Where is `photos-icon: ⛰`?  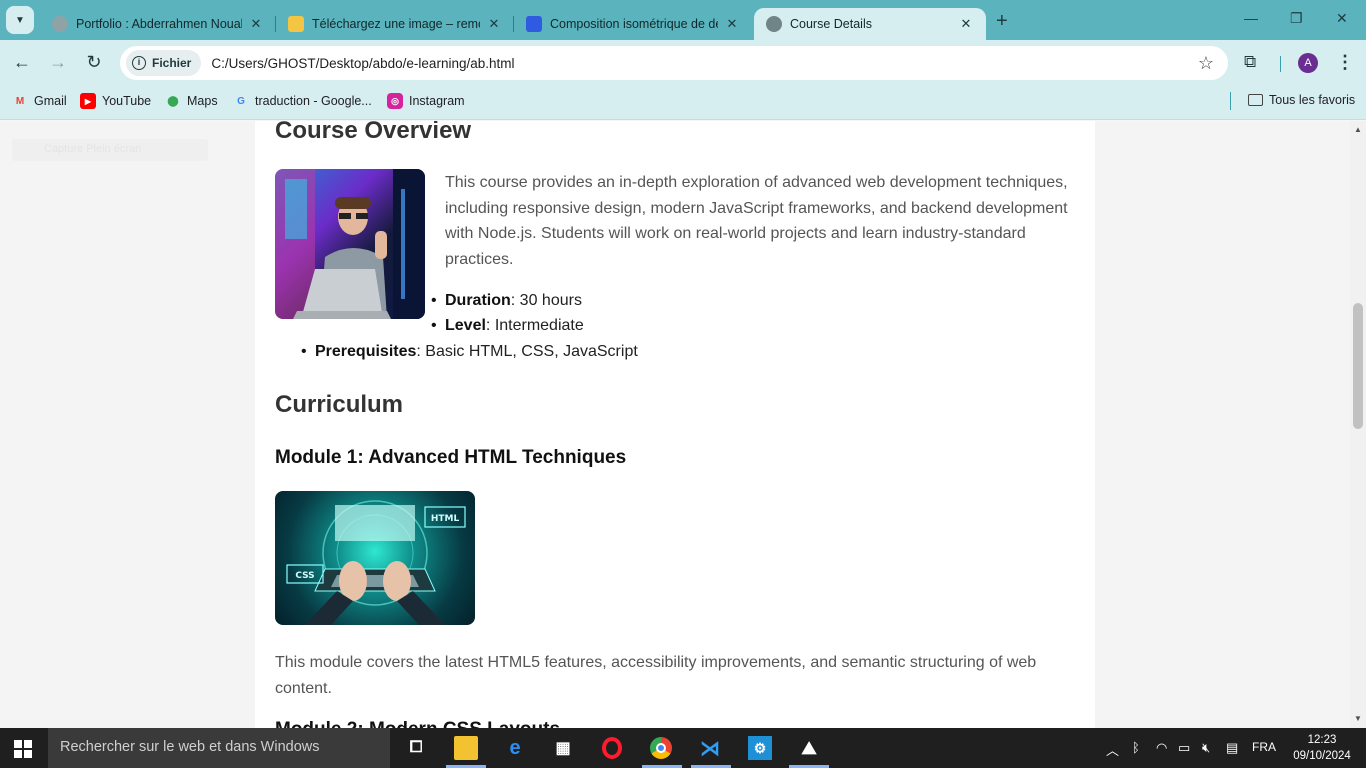
photos-icon: ⛰ is located at coordinates (809, 748).